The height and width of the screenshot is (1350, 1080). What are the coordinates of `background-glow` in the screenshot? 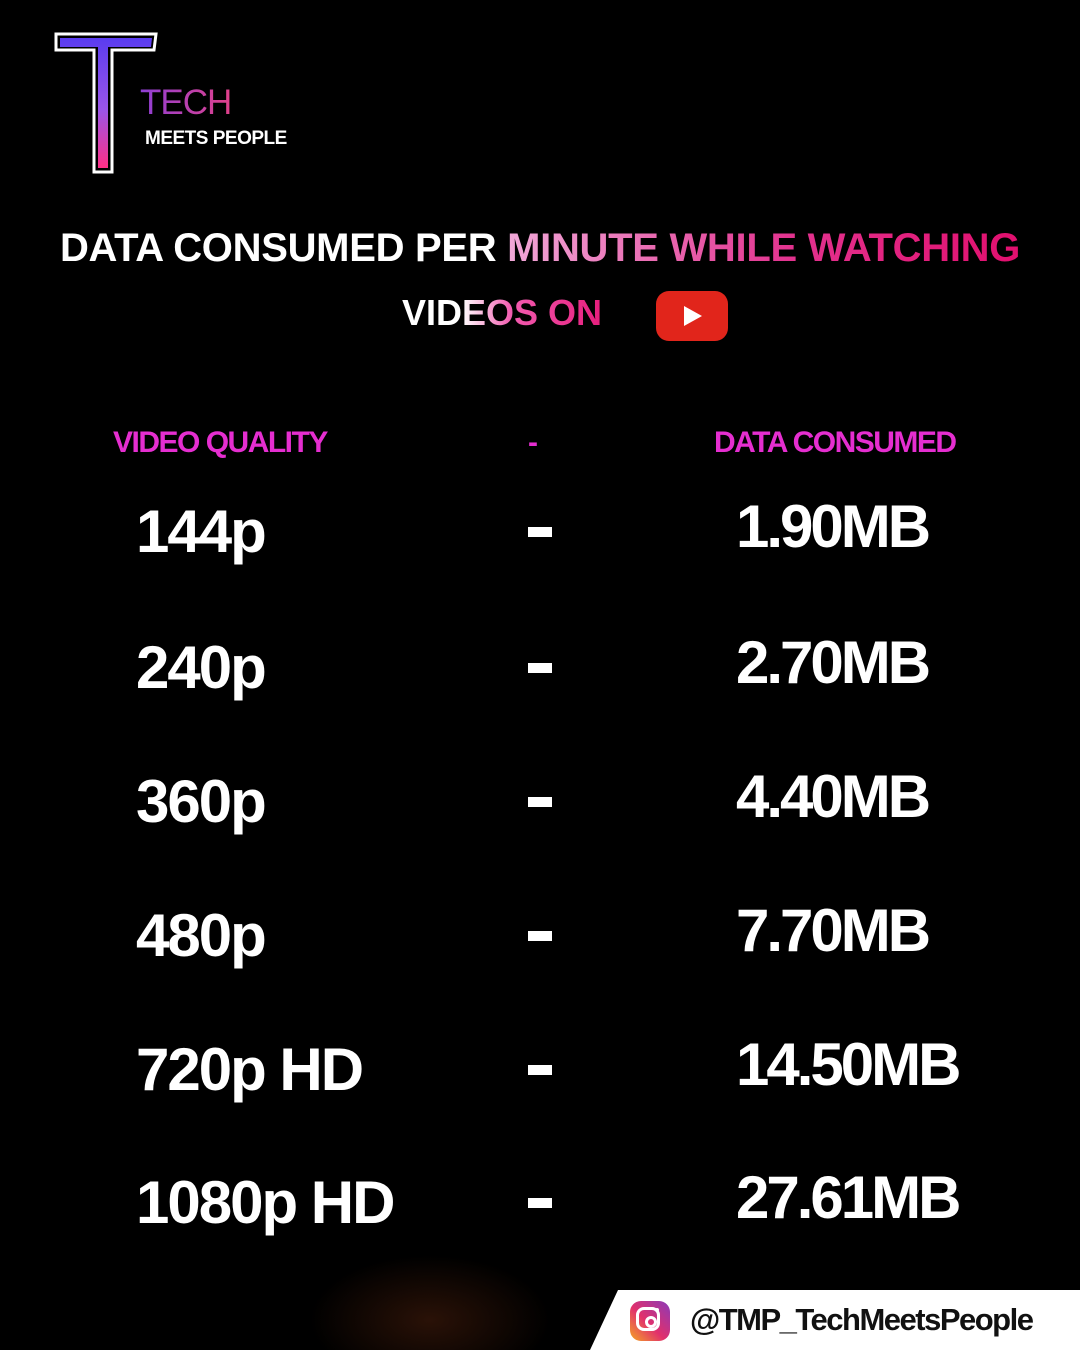 It's located at (430, 1300).